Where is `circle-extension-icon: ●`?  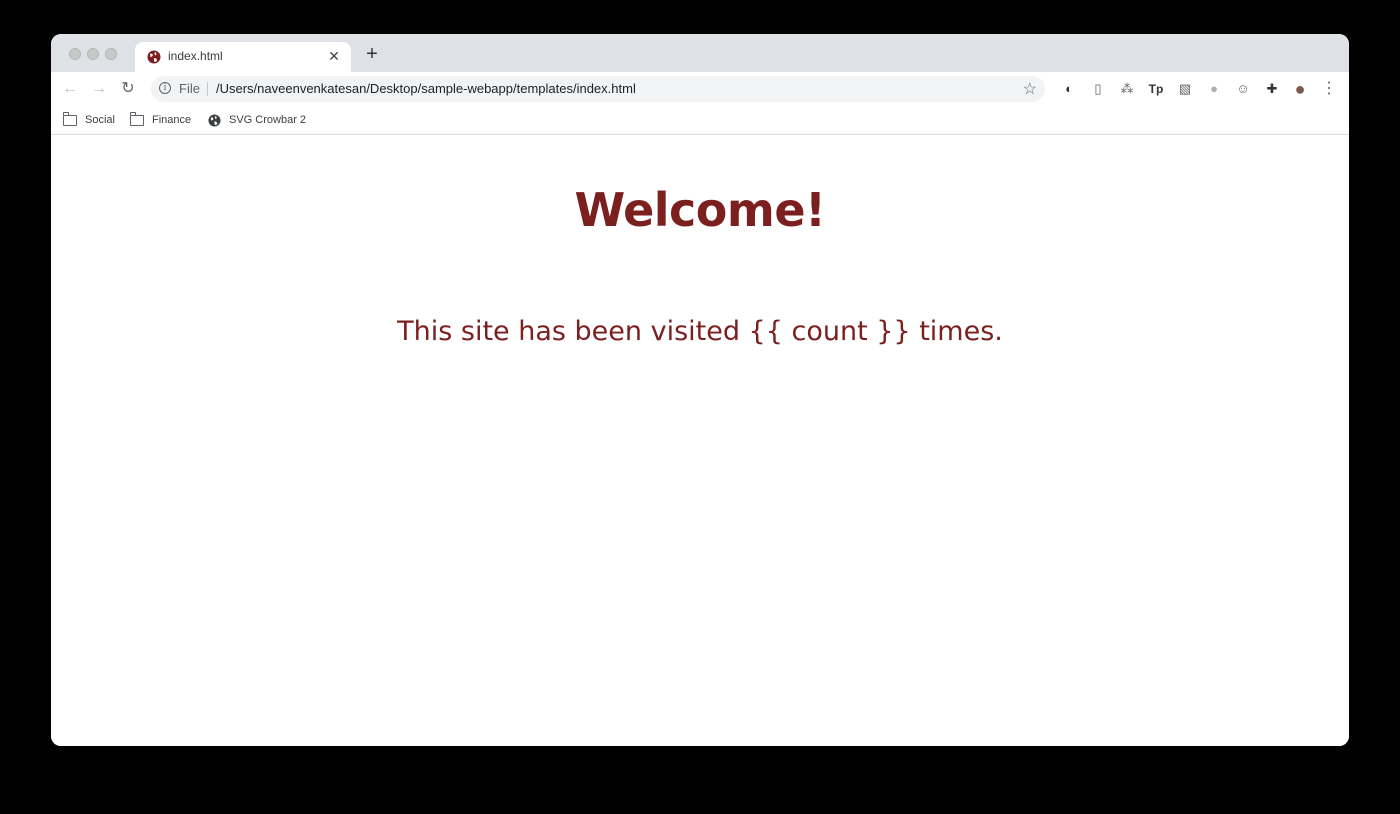 circle-extension-icon: ● is located at coordinates (1214, 89).